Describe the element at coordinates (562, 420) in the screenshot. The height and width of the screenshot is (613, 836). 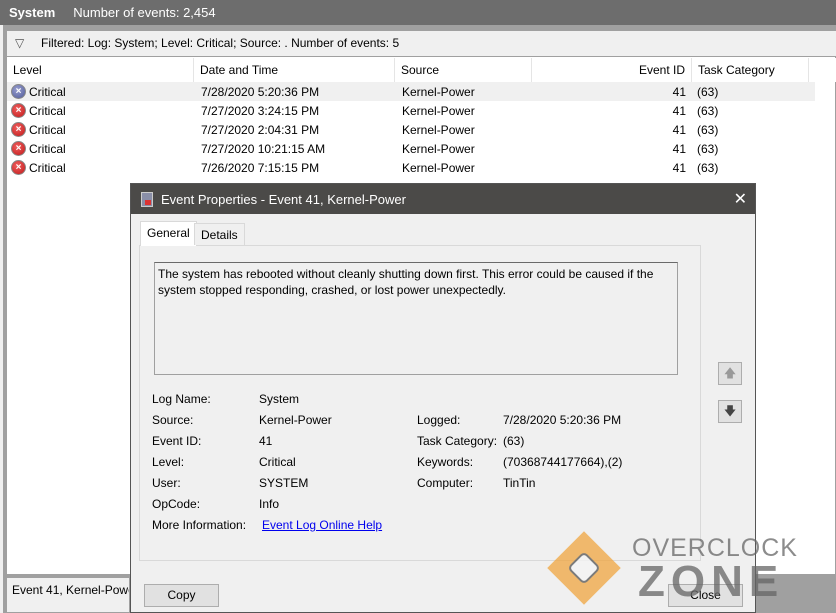
I see `field-value: 7/28/2020 5:20:36 PM` at that location.